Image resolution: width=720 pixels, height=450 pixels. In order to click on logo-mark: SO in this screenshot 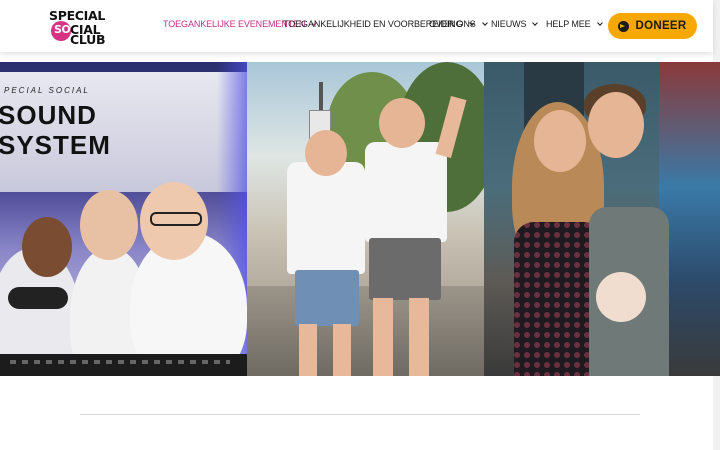, I will do `click(62, 29)`.